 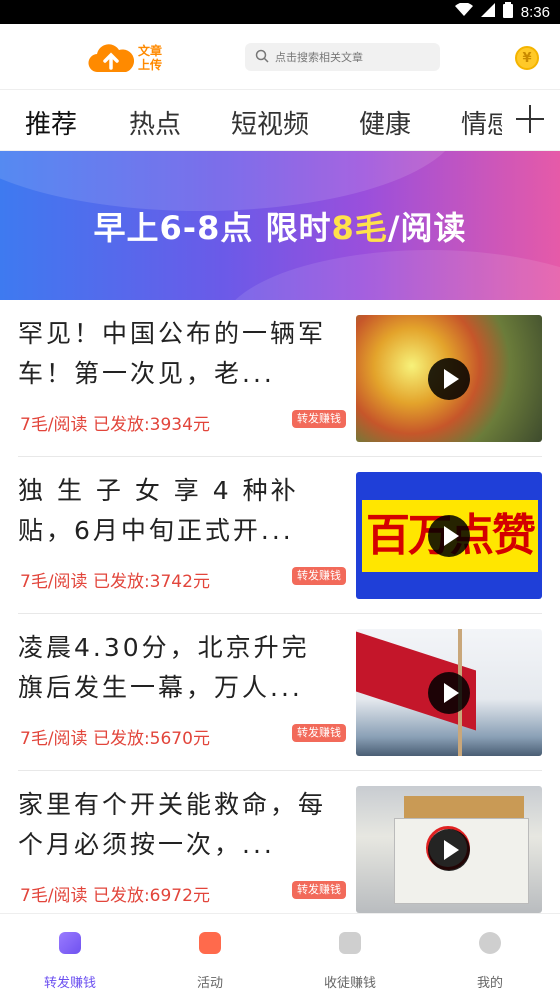 What do you see at coordinates (350, 943) in the screenshot?
I see `user-add-icon` at bounding box center [350, 943].